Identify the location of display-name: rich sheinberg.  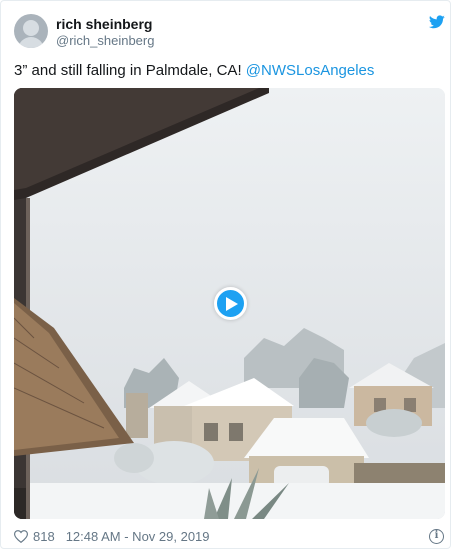
(104, 24).